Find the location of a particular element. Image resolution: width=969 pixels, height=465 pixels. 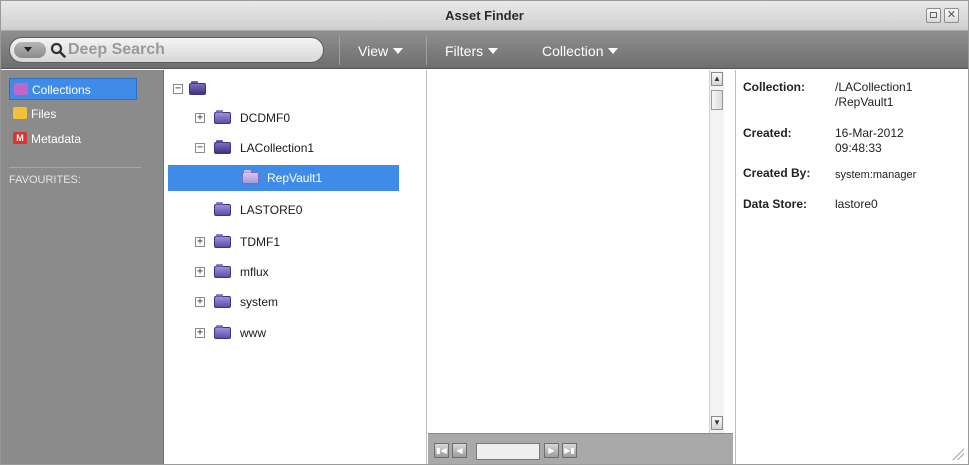

data-store-label: Data Store: is located at coordinates (775, 204).